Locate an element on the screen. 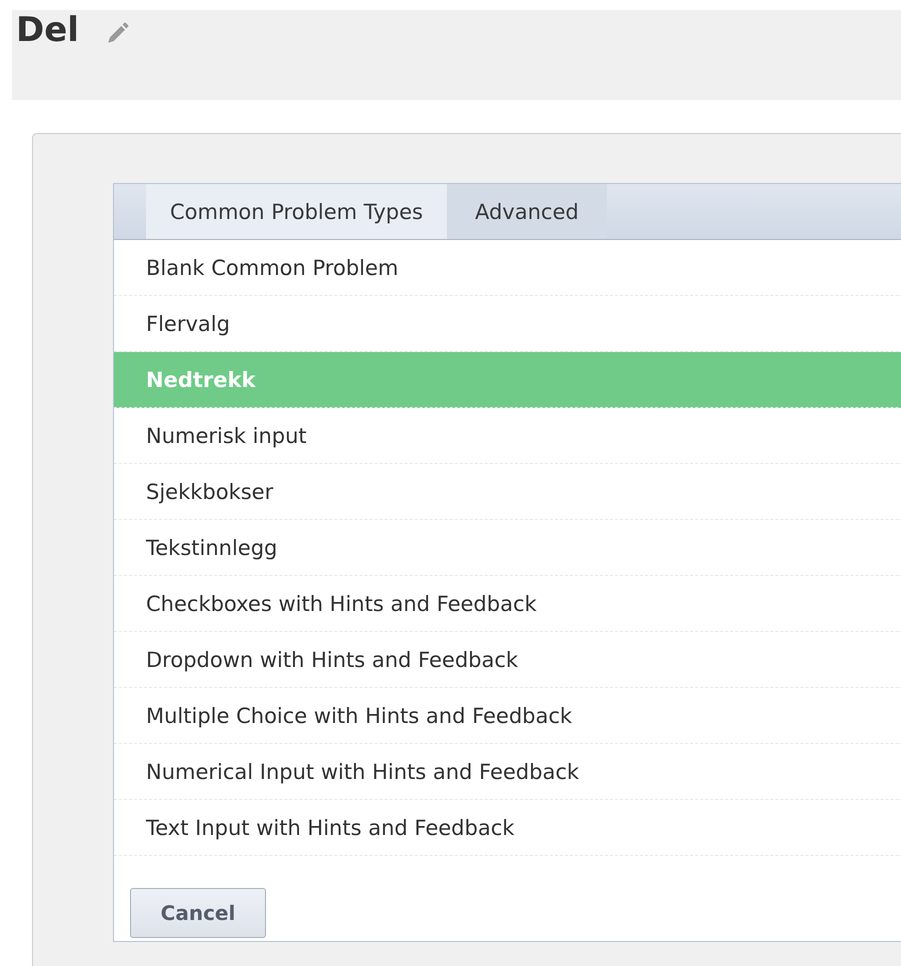 The image size is (901, 966). tab: Advanced is located at coordinates (526, 211).